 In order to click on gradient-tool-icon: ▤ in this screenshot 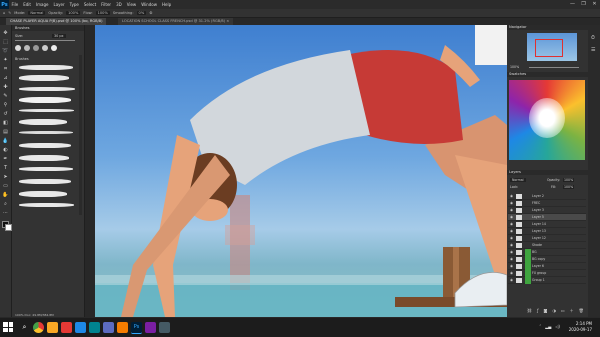, I will do `click(5, 131)`.